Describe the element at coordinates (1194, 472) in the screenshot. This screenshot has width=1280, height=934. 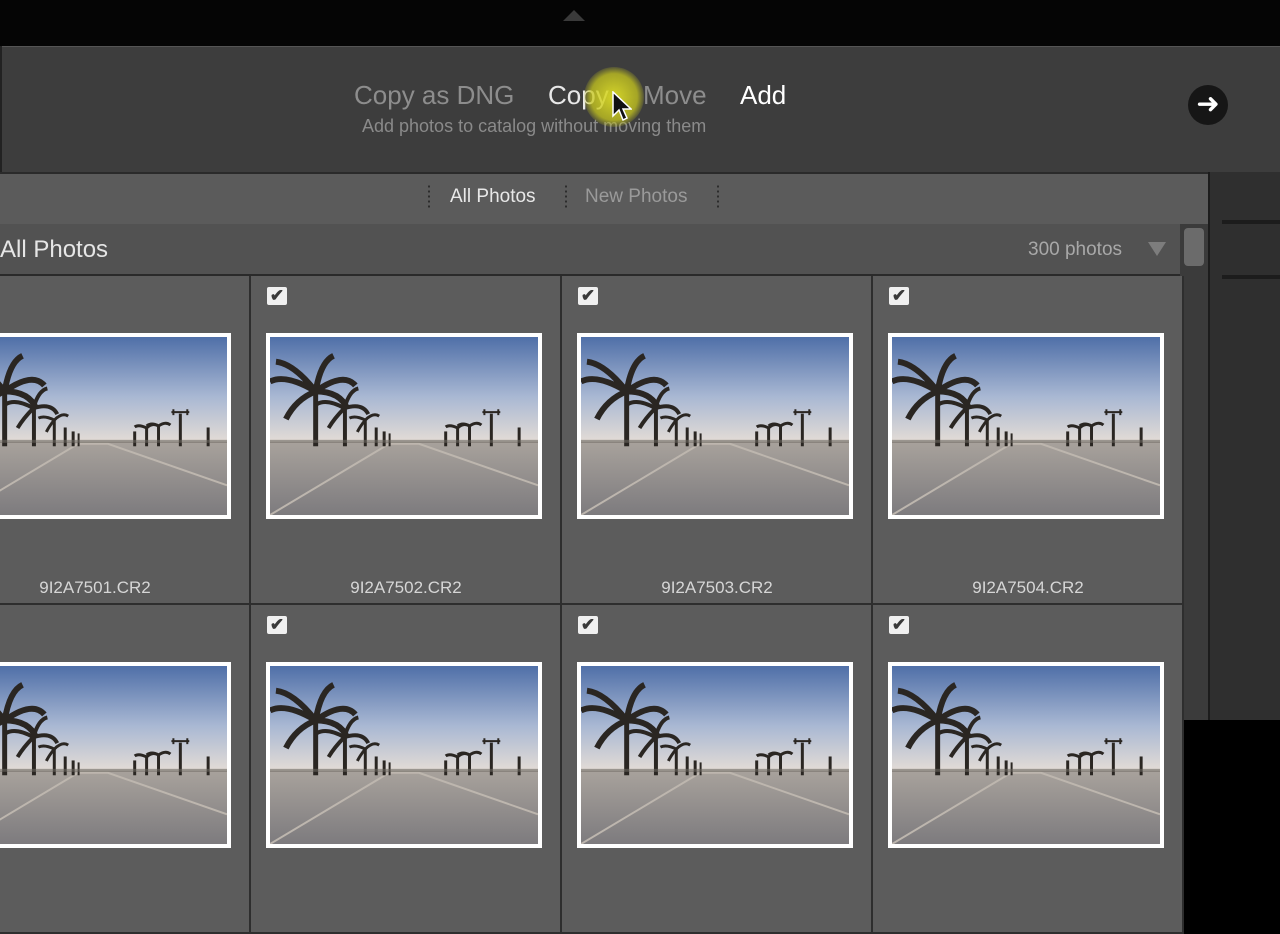
I see `grid-scrollbar` at that location.